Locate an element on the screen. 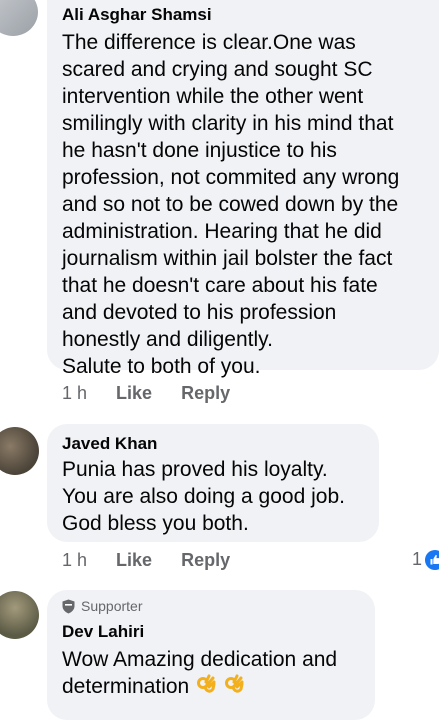 Image resolution: width=439 pixels, height=720 pixels. comment-line: and so not to be cowed down by the is located at coordinates (230, 204).